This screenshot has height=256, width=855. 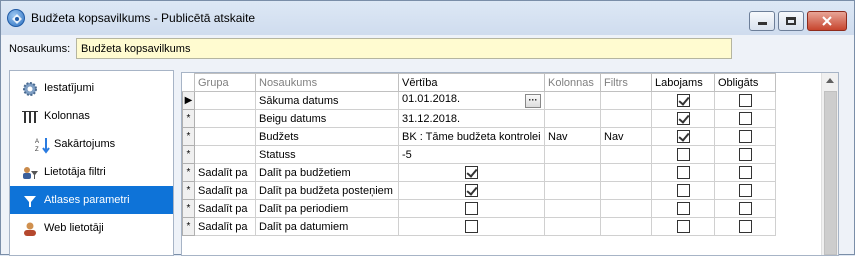 What do you see at coordinates (327, 100) in the screenshot?
I see `cell-nosaukums: Sākuma datums` at bounding box center [327, 100].